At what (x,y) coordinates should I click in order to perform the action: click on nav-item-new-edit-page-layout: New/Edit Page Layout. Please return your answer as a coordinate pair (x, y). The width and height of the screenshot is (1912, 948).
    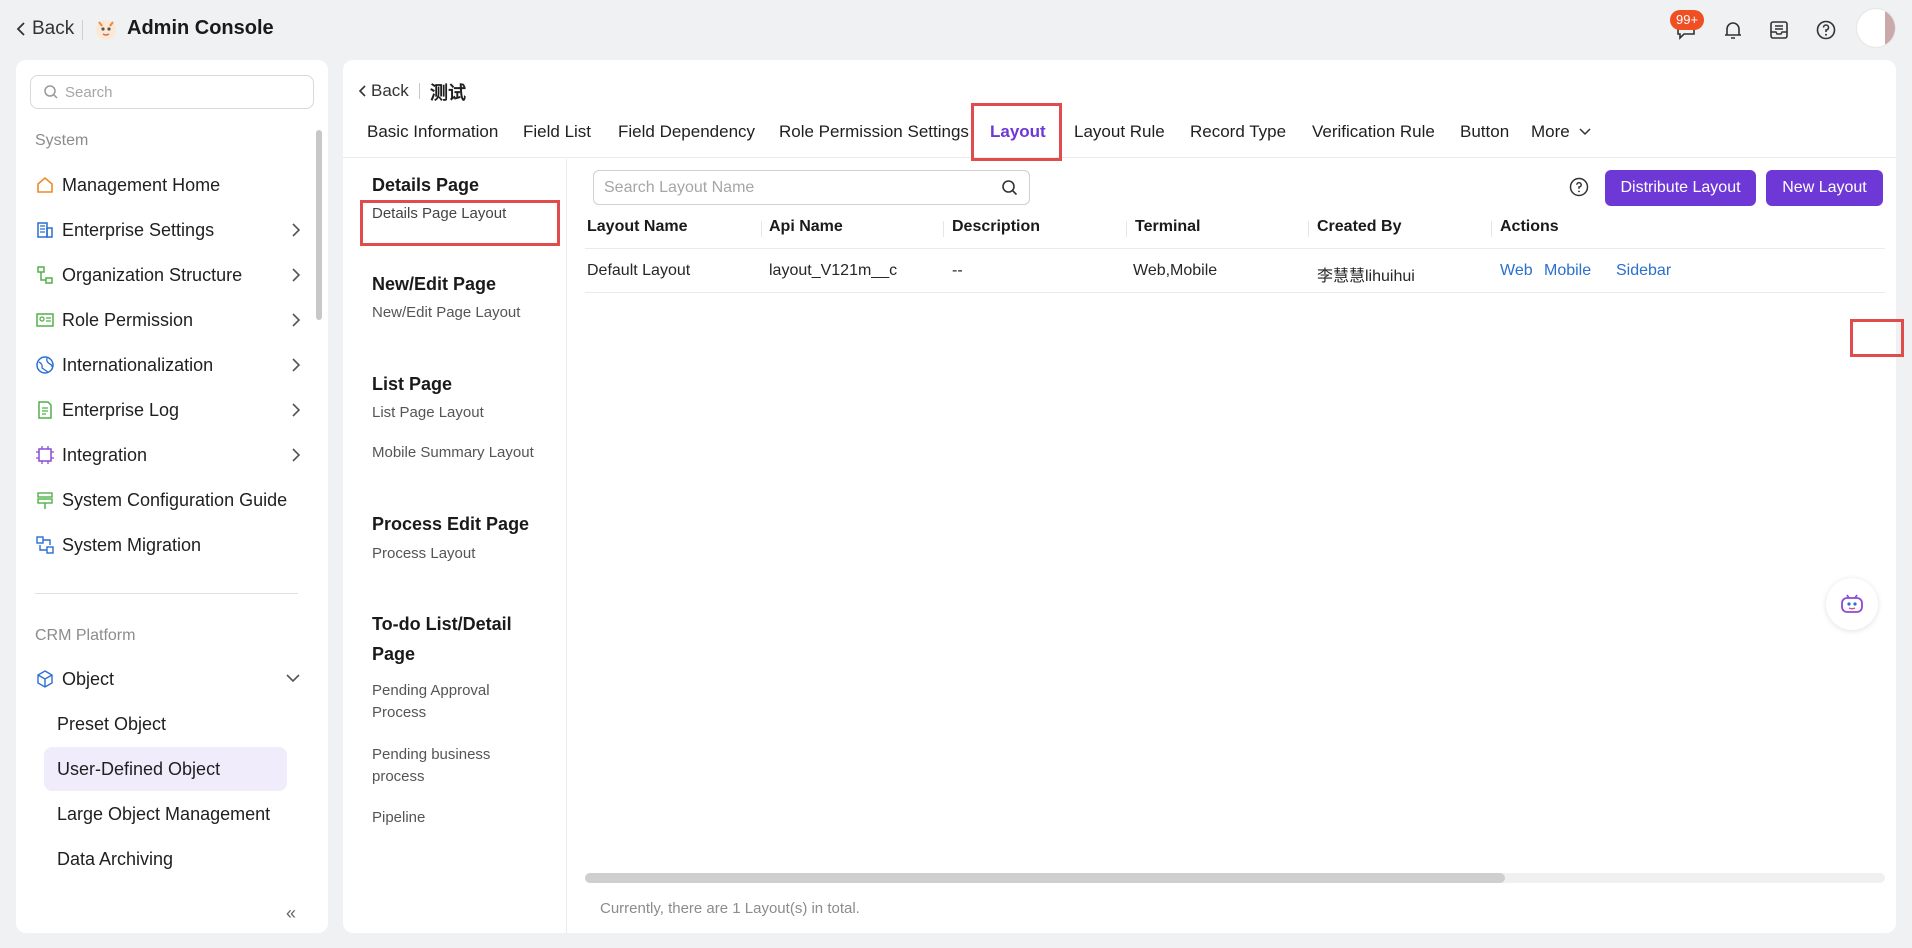
    Looking at the image, I should click on (446, 313).